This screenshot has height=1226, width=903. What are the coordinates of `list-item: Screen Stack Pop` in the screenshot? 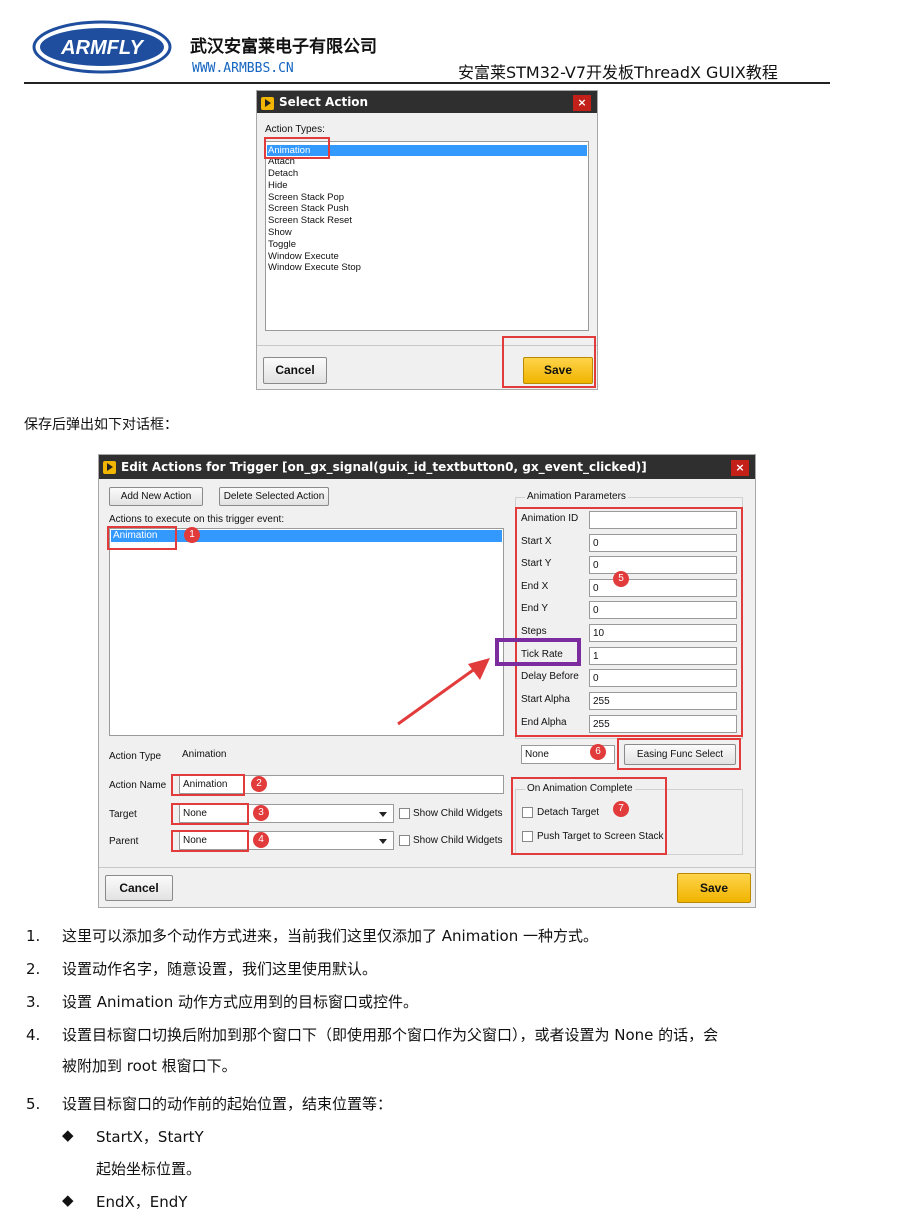 It's located at (306, 197).